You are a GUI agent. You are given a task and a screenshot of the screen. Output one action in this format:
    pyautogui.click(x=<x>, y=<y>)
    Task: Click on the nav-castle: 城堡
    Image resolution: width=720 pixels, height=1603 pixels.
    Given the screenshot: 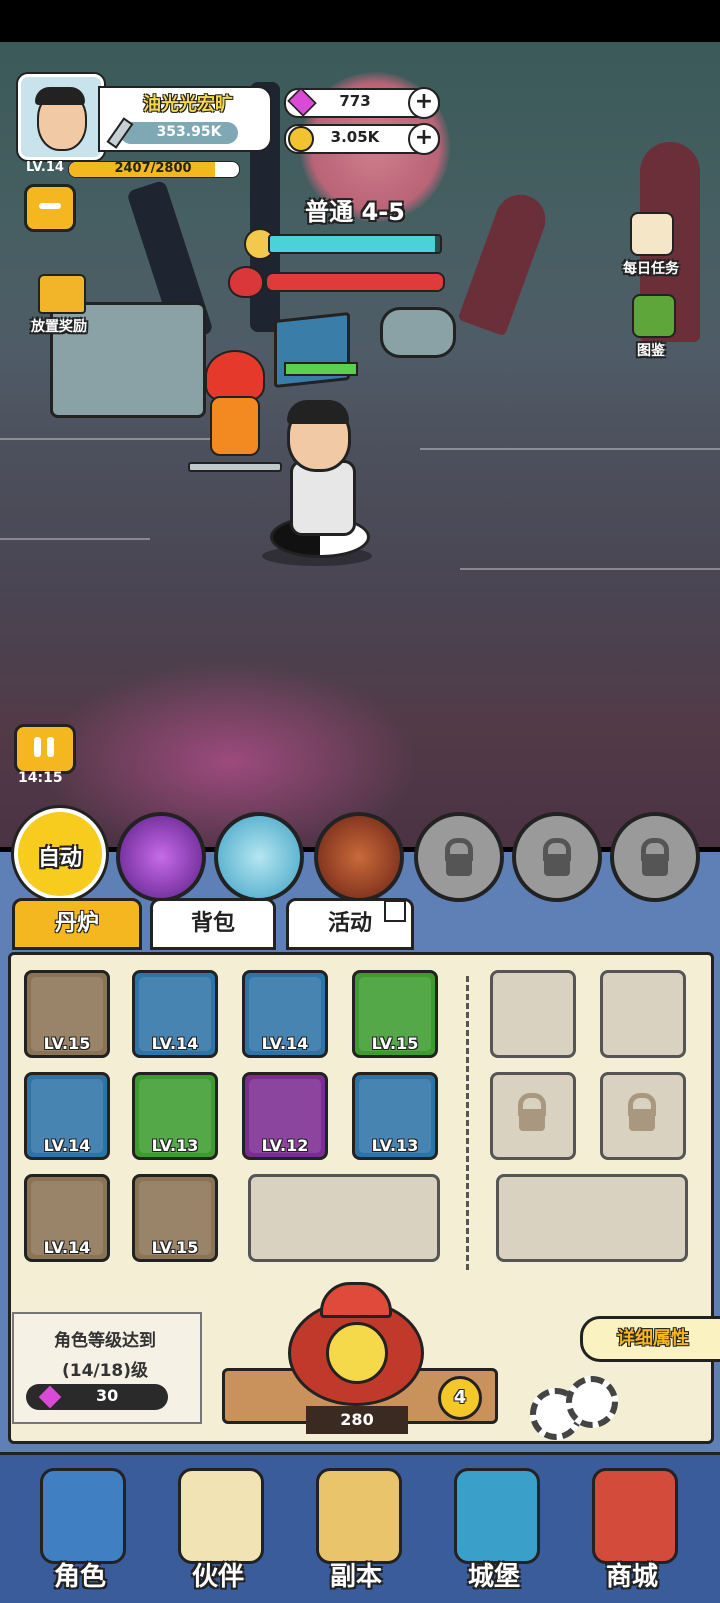 What is the action you would take?
    pyautogui.click(x=494, y=1528)
    